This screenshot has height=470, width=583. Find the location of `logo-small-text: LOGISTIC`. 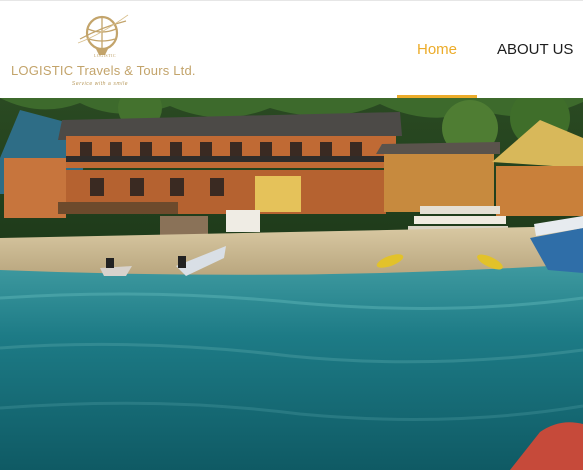

logo-small-text: LOGISTIC is located at coordinates (105, 55).